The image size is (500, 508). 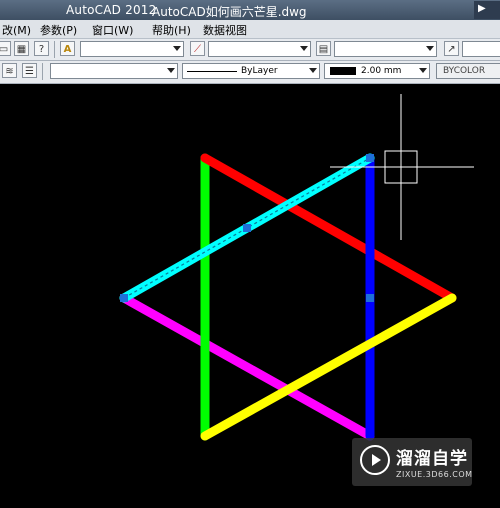 What do you see at coordinates (132, 49) in the screenshot?
I see `text-style-select` at bounding box center [132, 49].